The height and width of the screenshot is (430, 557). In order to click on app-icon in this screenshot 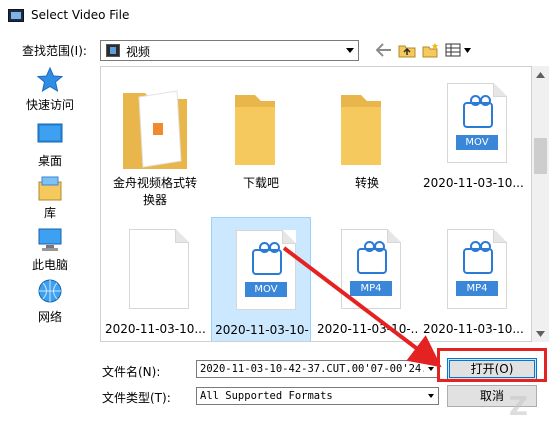, I will do `click(16, 15)`.